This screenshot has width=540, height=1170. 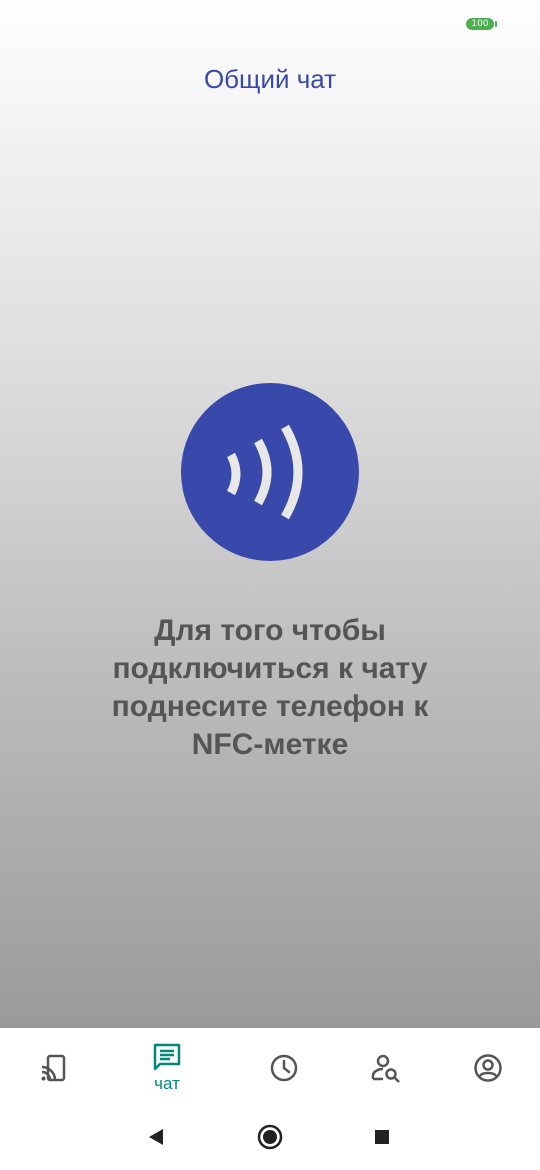 I want to click on nav-item-history, so click(x=284, y=1068).